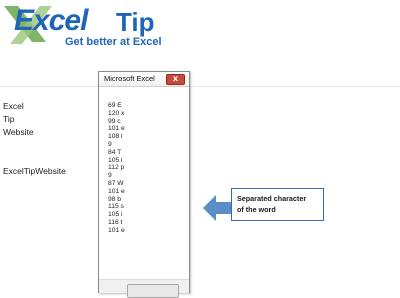 This screenshot has width=400, height=298. I want to click on message-line: 69 E, so click(115, 105).